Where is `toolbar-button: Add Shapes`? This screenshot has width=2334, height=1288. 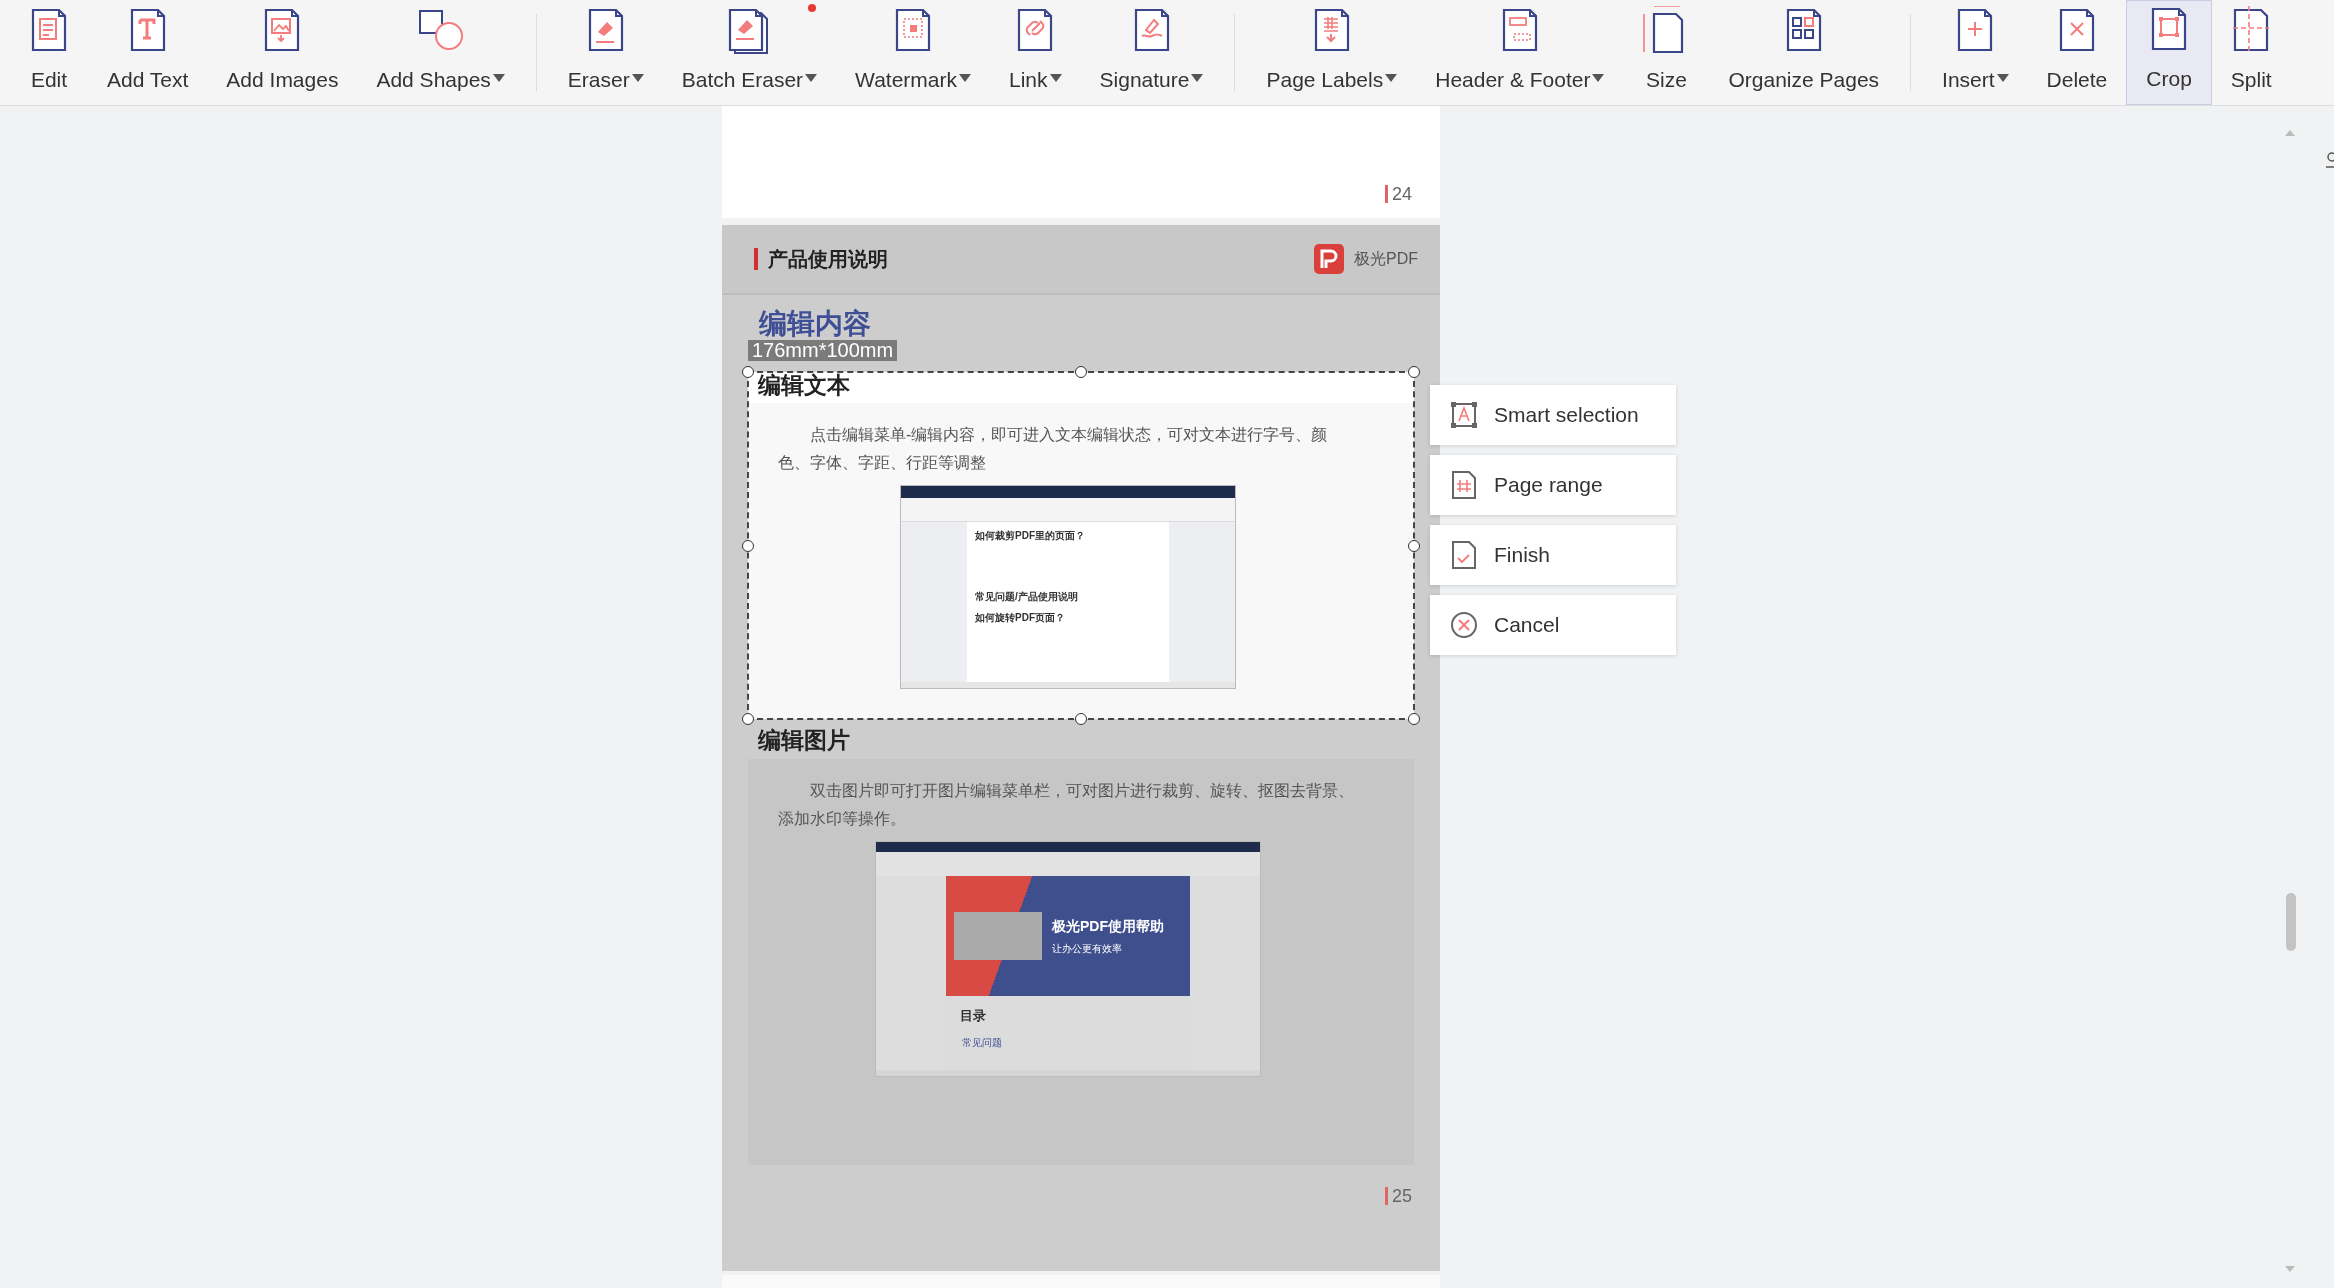
toolbar-button: Add Shapes is located at coordinates (440, 52).